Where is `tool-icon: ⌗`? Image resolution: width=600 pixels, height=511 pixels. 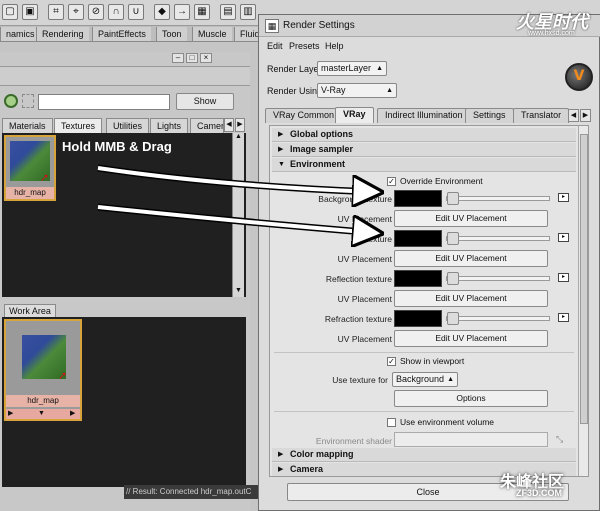 tool-icon: ⌗ is located at coordinates (56, 12).